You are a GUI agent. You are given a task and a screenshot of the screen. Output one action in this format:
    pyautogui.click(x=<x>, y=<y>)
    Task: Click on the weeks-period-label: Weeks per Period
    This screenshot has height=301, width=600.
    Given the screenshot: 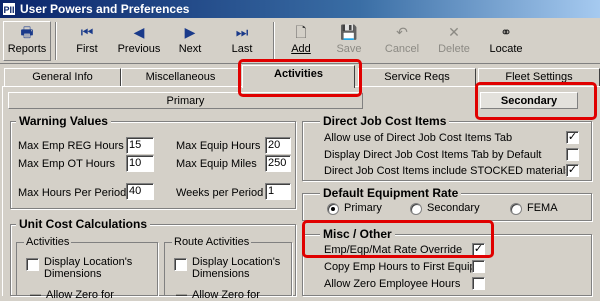 What is the action you would take?
    pyautogui.click(x=220, y=193)
    